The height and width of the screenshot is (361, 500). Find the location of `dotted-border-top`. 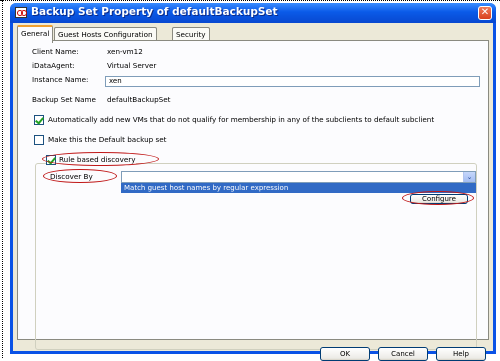

dotted-border-top is located at coordinates (250, 0).